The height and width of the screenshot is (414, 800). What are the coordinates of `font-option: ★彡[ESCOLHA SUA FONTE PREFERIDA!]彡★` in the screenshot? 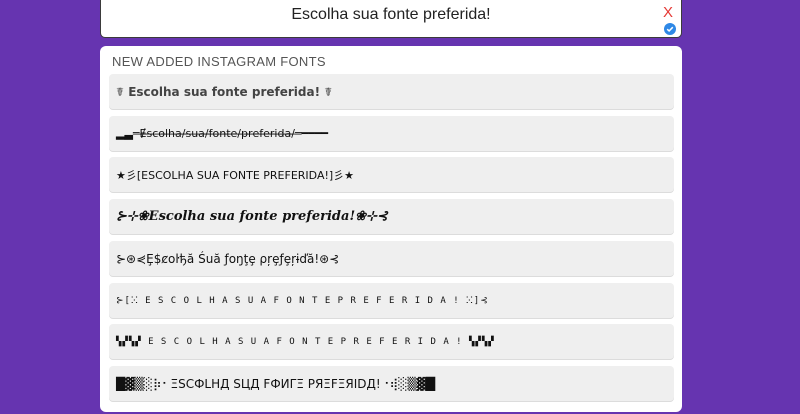 It's located at (391, 174).